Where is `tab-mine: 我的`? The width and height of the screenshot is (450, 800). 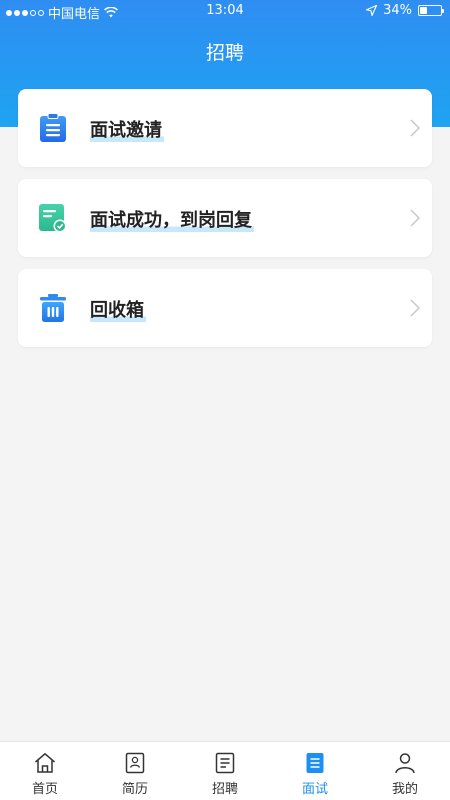 tab-mine: 我的 is located at coordinates (405, 771).